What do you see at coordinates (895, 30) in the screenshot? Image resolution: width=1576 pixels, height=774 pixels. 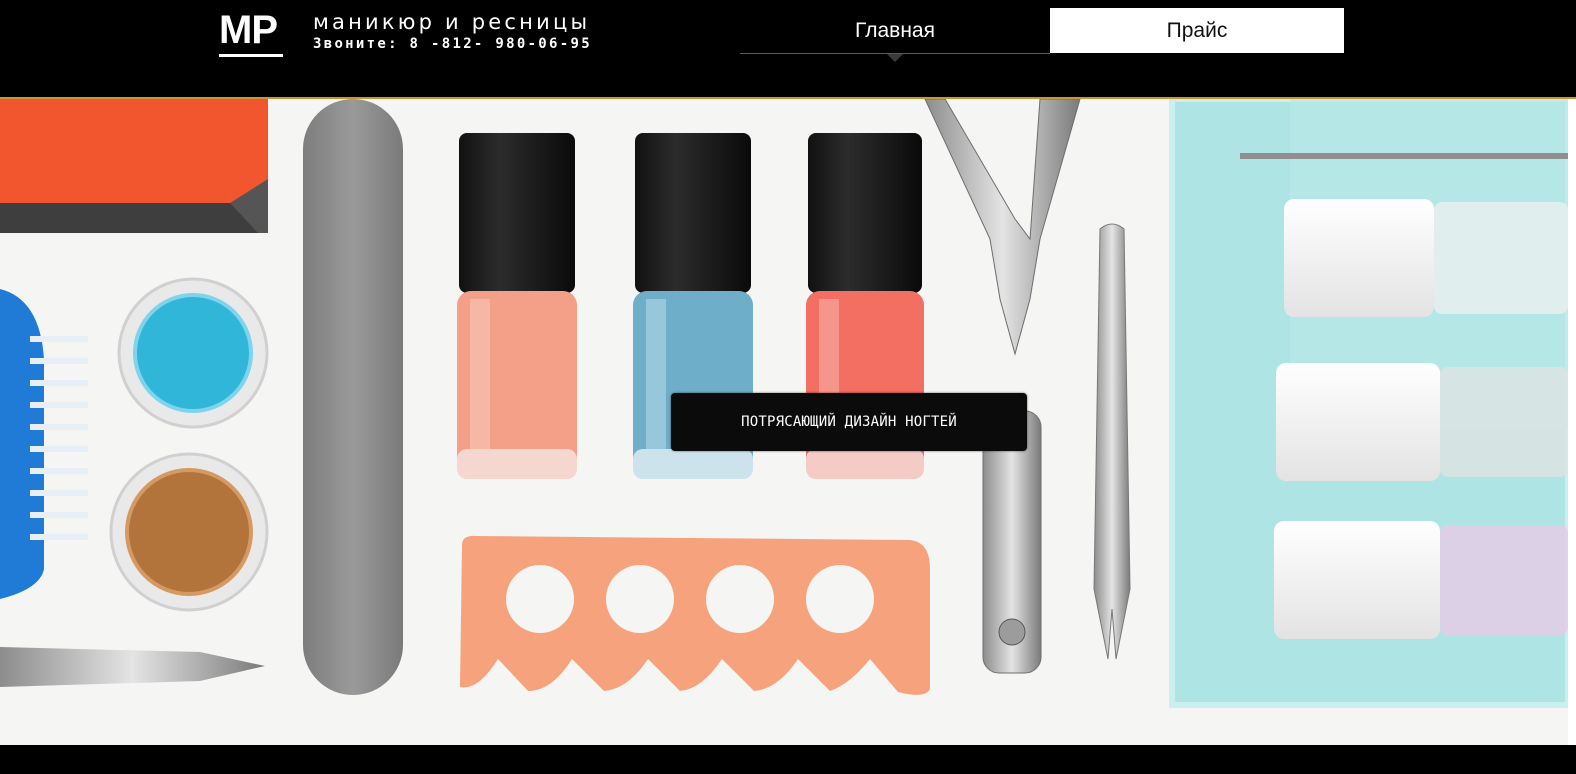 I see `nav-item-home: Главная` at bounding box center [895, 30].